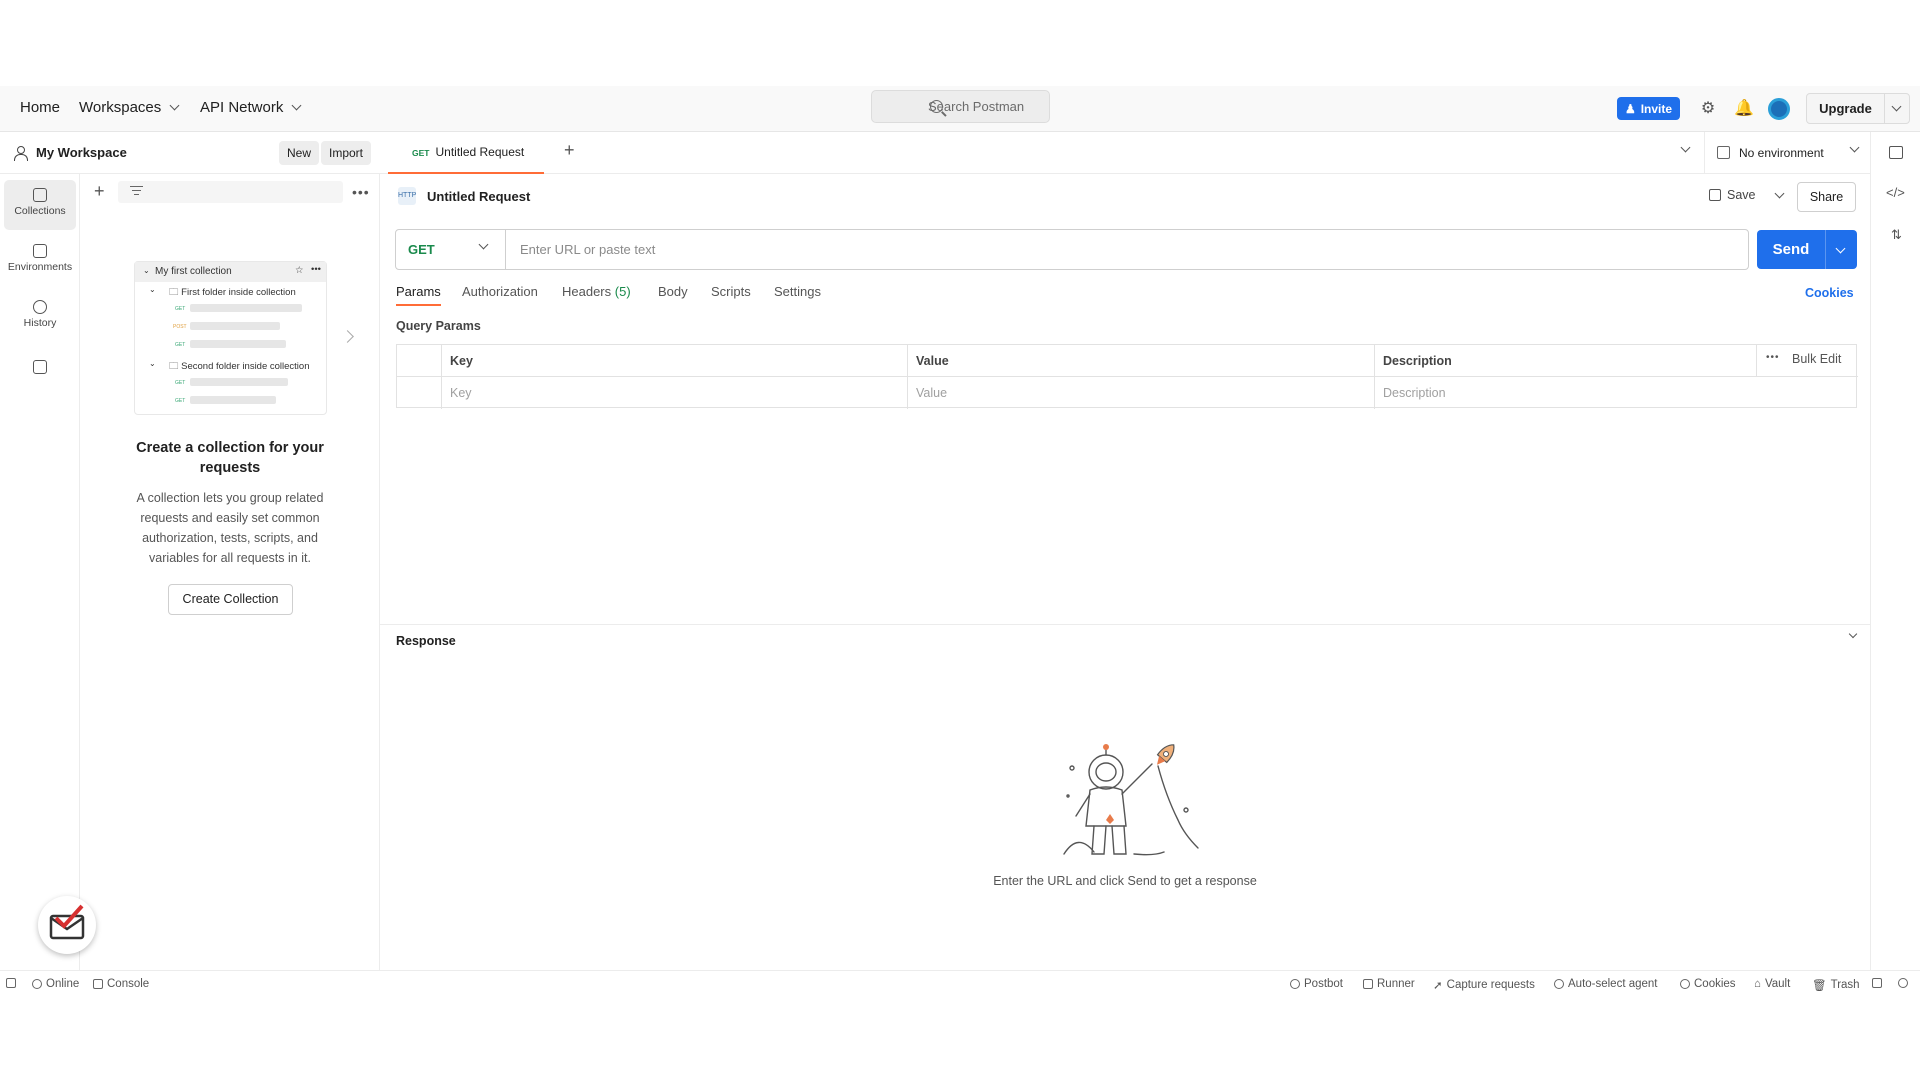 The width and height of the screenshot is (1920, 1080). I want to click on http-icon-text: HTTP, so click(407, 195).